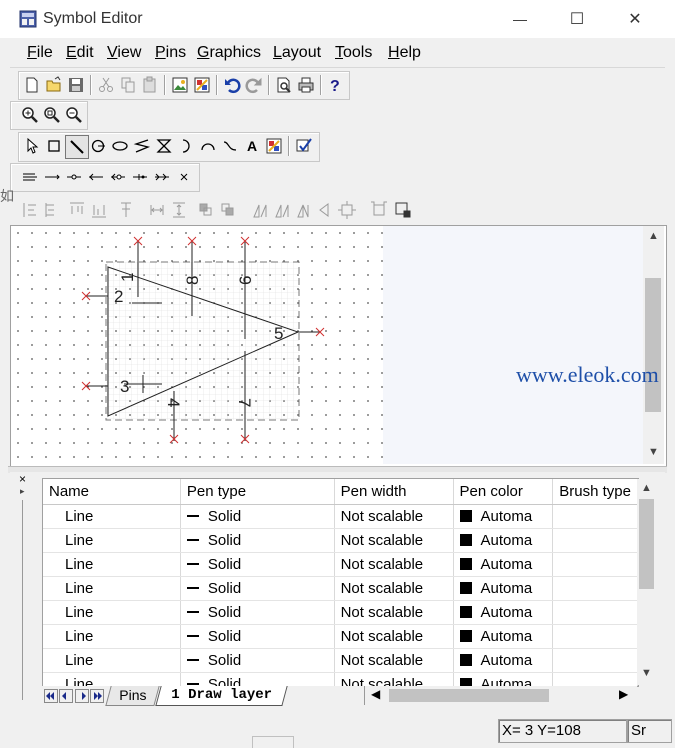  What do you see at coordinates (124, 53) in the screenshot?
I see `menu-view: View` at bounding box center [124, 53].